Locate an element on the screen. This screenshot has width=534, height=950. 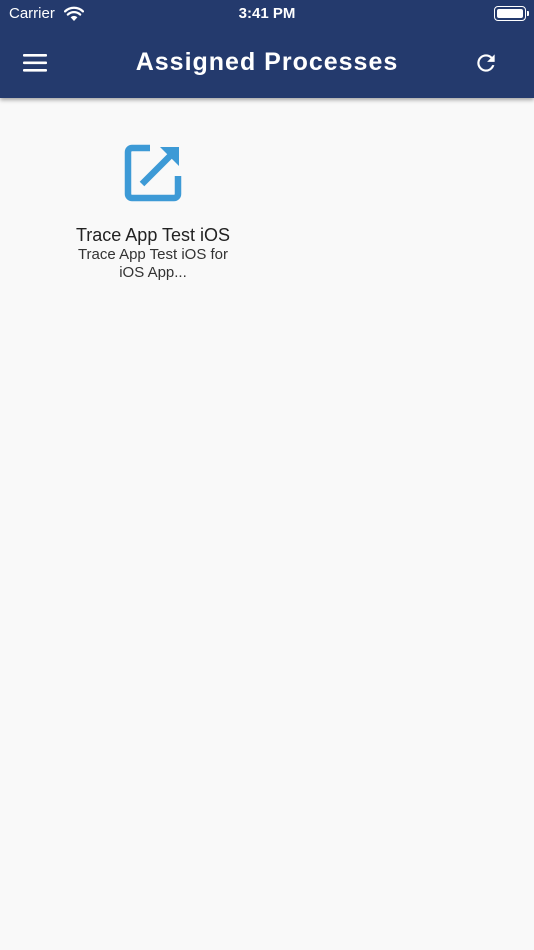
refresh-icon is located at coordinates (486, 63).